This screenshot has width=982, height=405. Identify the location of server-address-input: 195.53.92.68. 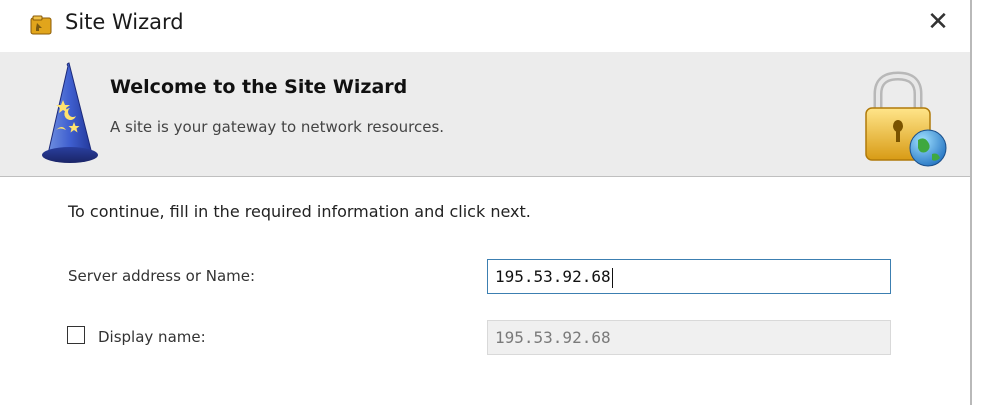
(689, 276).